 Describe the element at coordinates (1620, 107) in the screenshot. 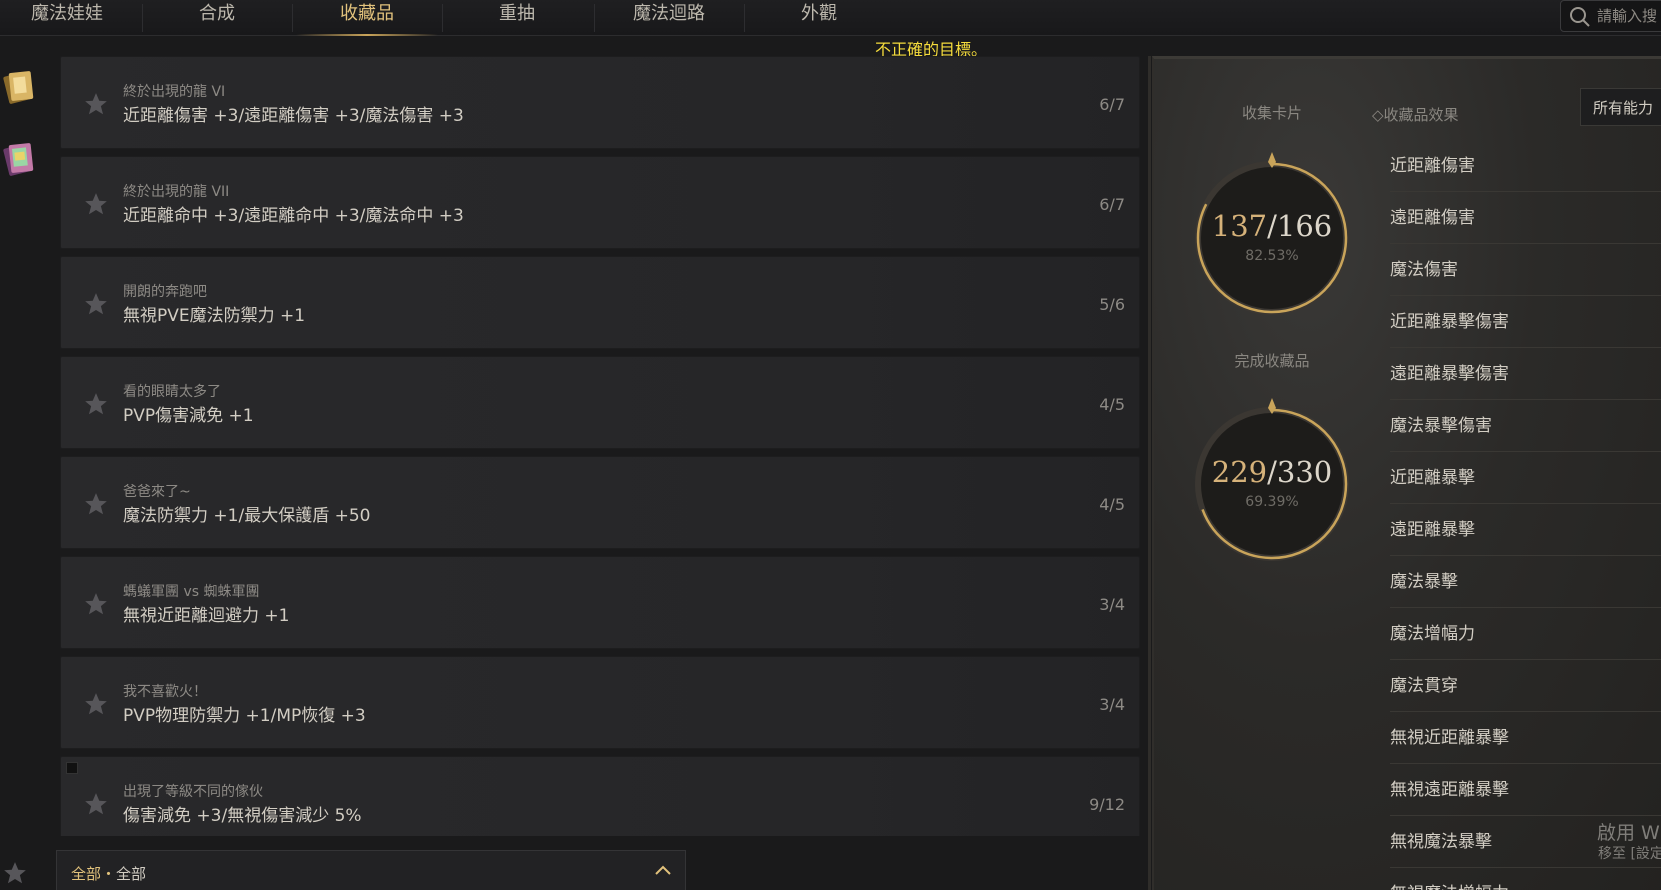

I see `all-abilities-dropdown: 所有能力` at that location.